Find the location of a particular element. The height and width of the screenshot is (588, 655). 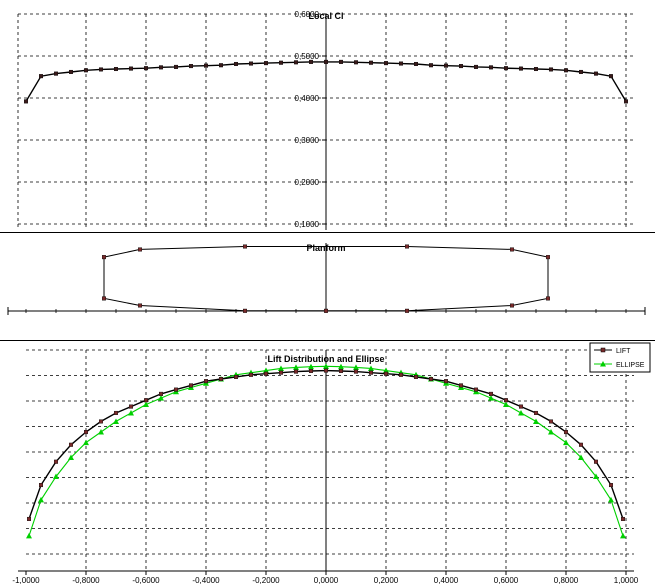

lift-x-tick-label: 1,0000 is located at coordinates (626, 580).